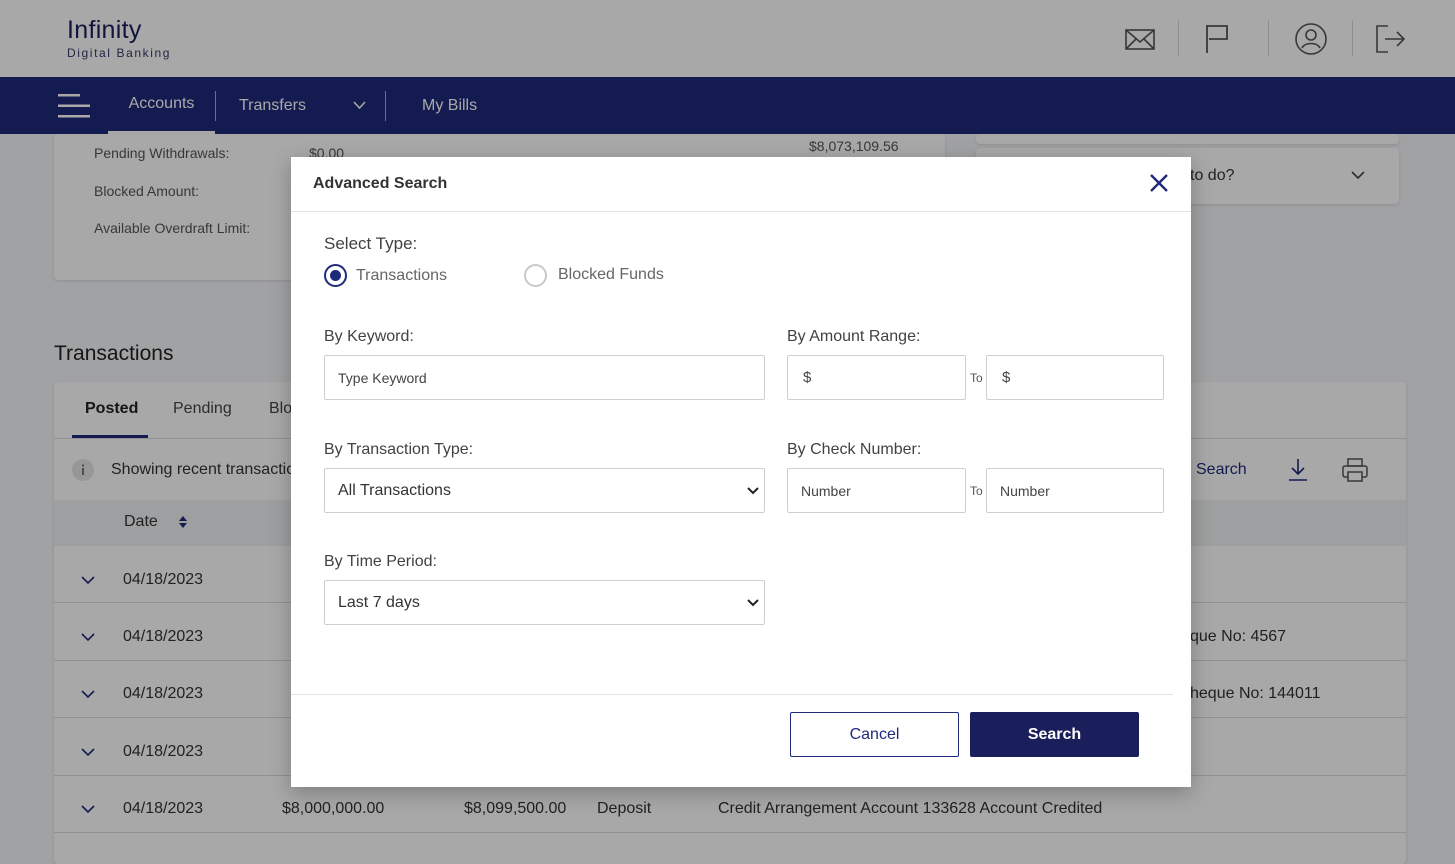 This screenshot has height=864, width=1455. I want to click on modal-footer-divider, so click(732, 694).